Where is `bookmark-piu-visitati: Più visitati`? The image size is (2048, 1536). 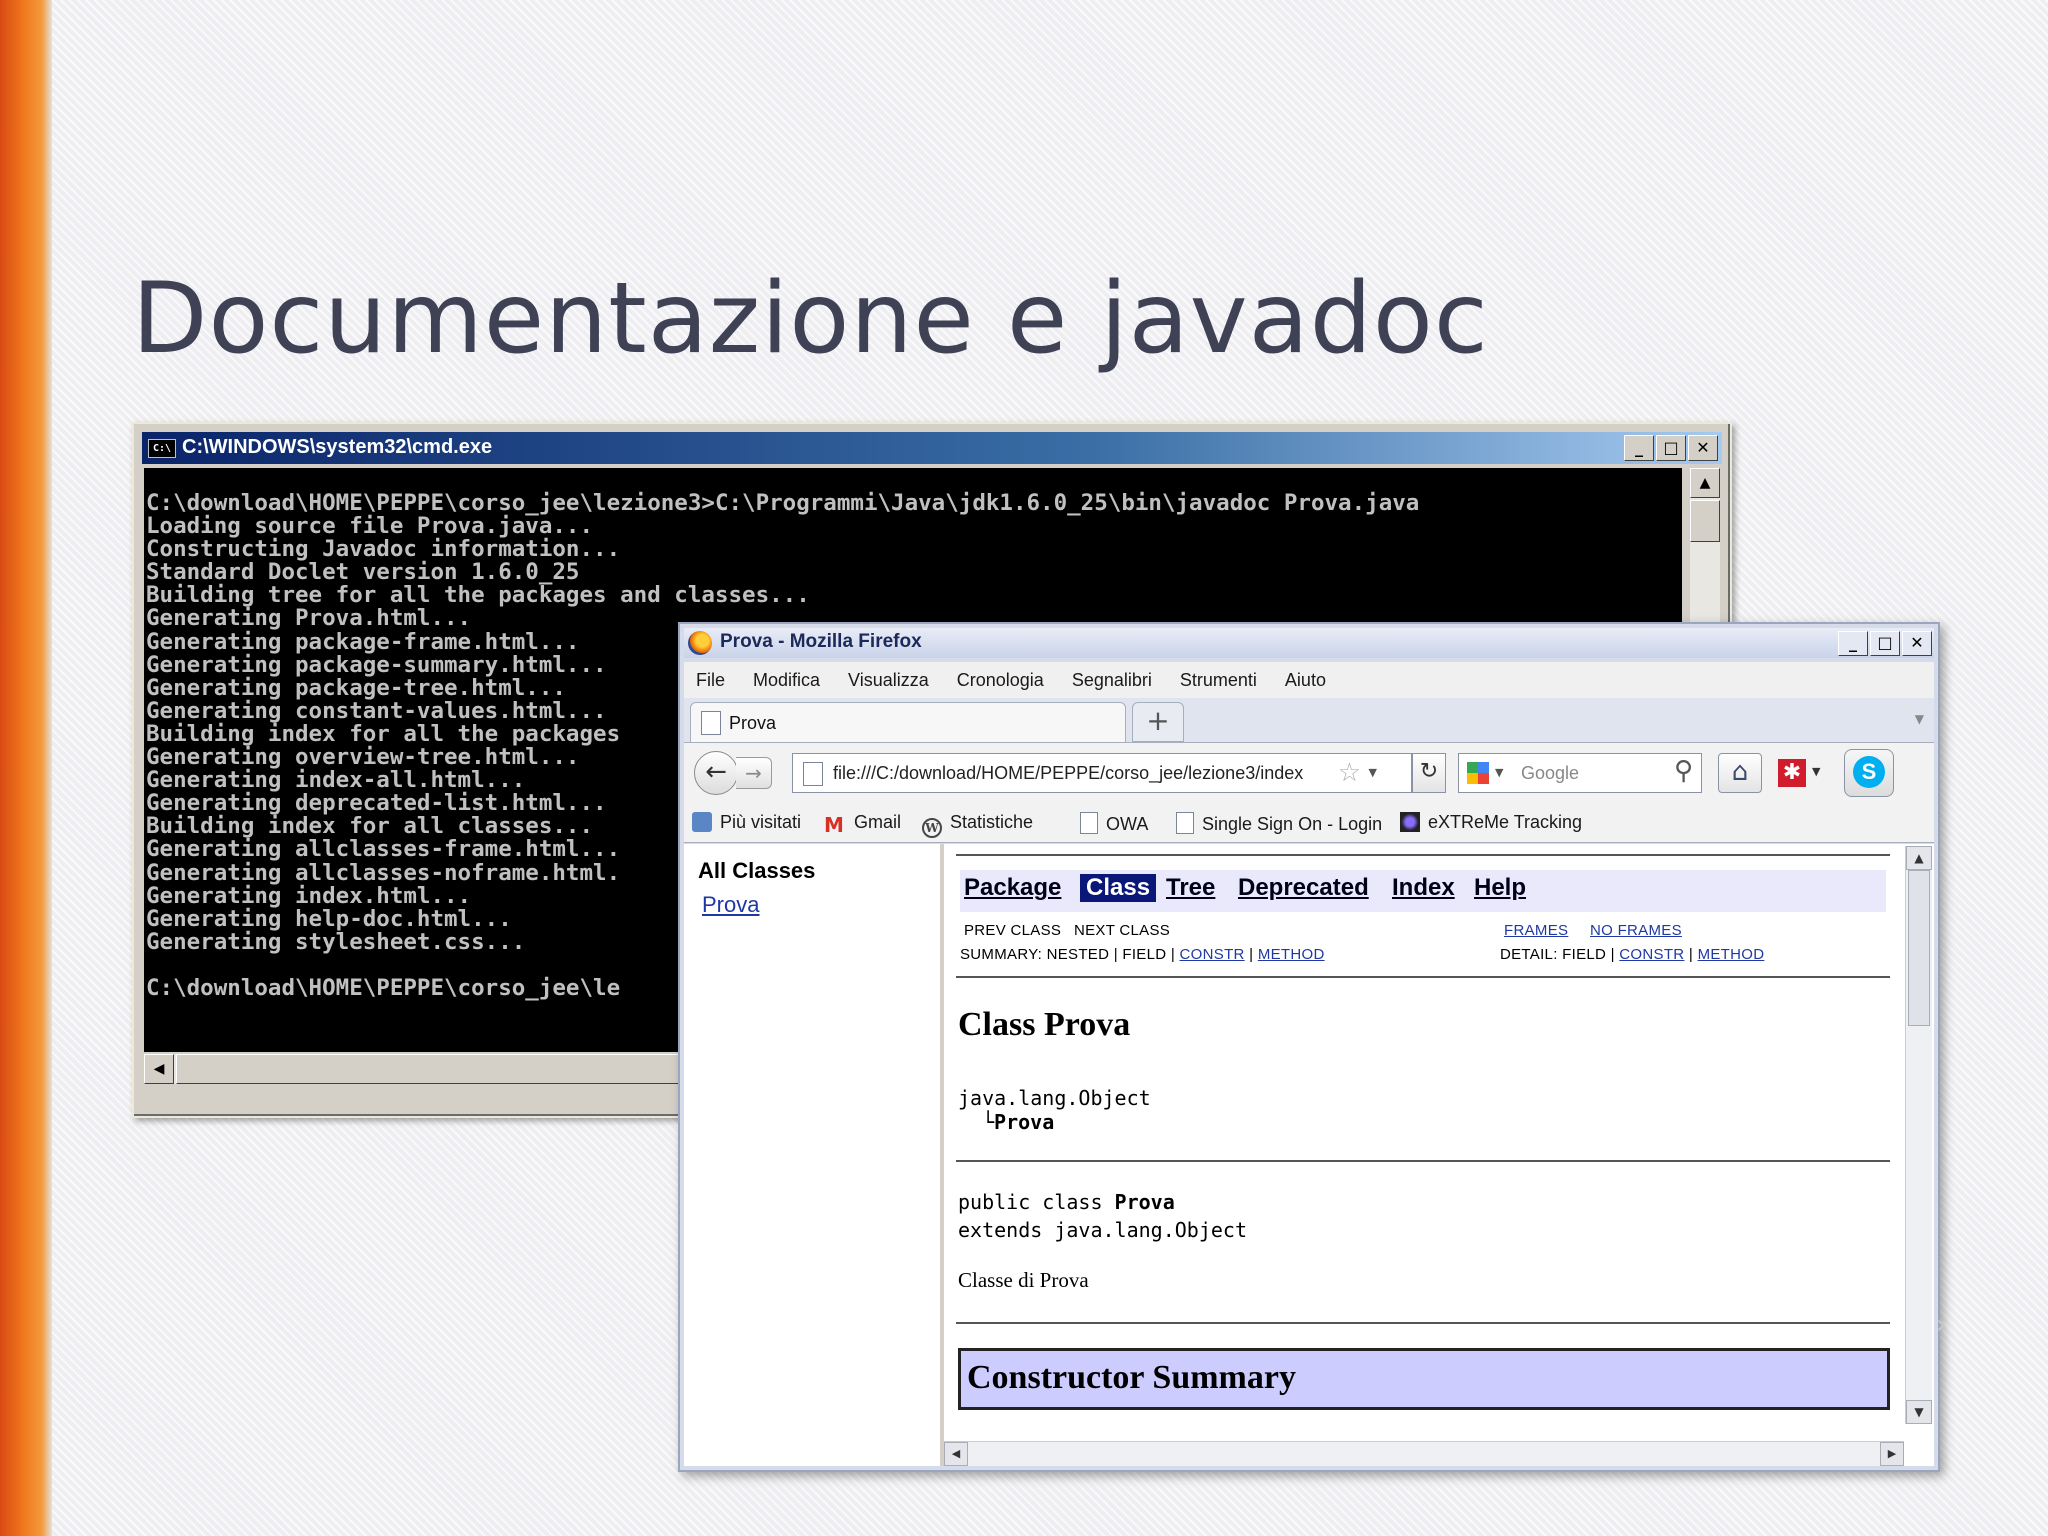
bookmark-piu-visitati: Più visitati is located at coordinates (746, 824).